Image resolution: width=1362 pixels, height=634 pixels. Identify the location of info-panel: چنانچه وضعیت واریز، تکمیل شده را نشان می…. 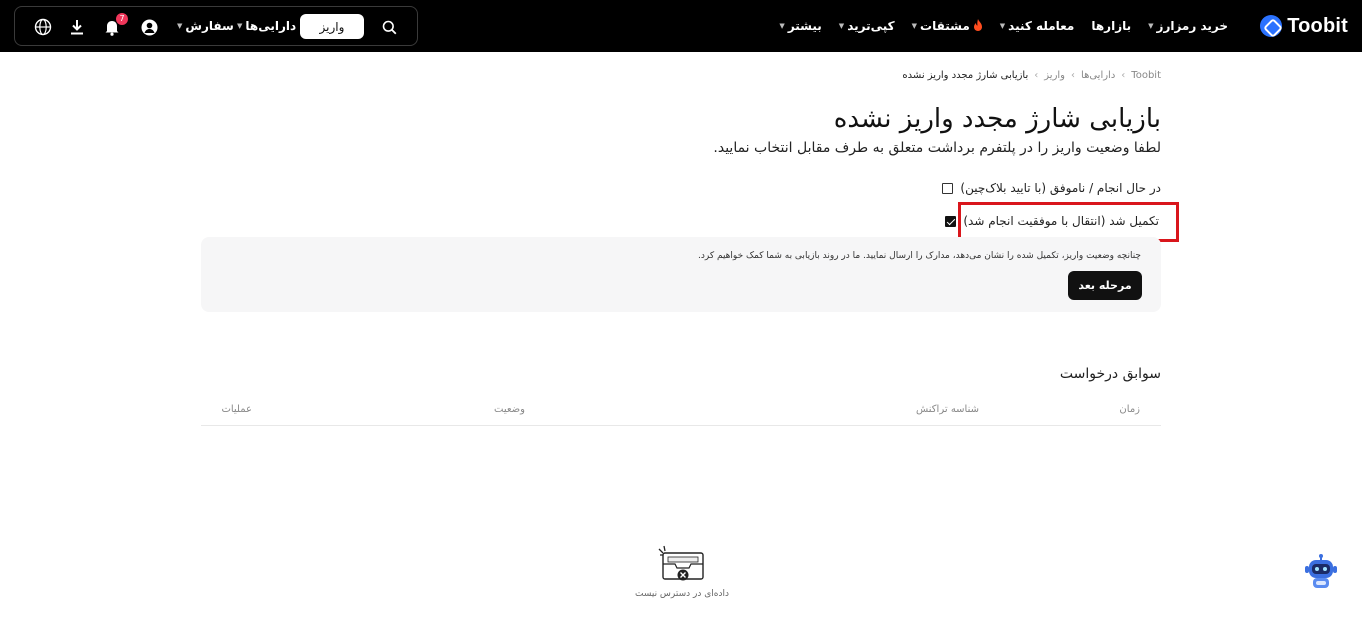
(681, 274).